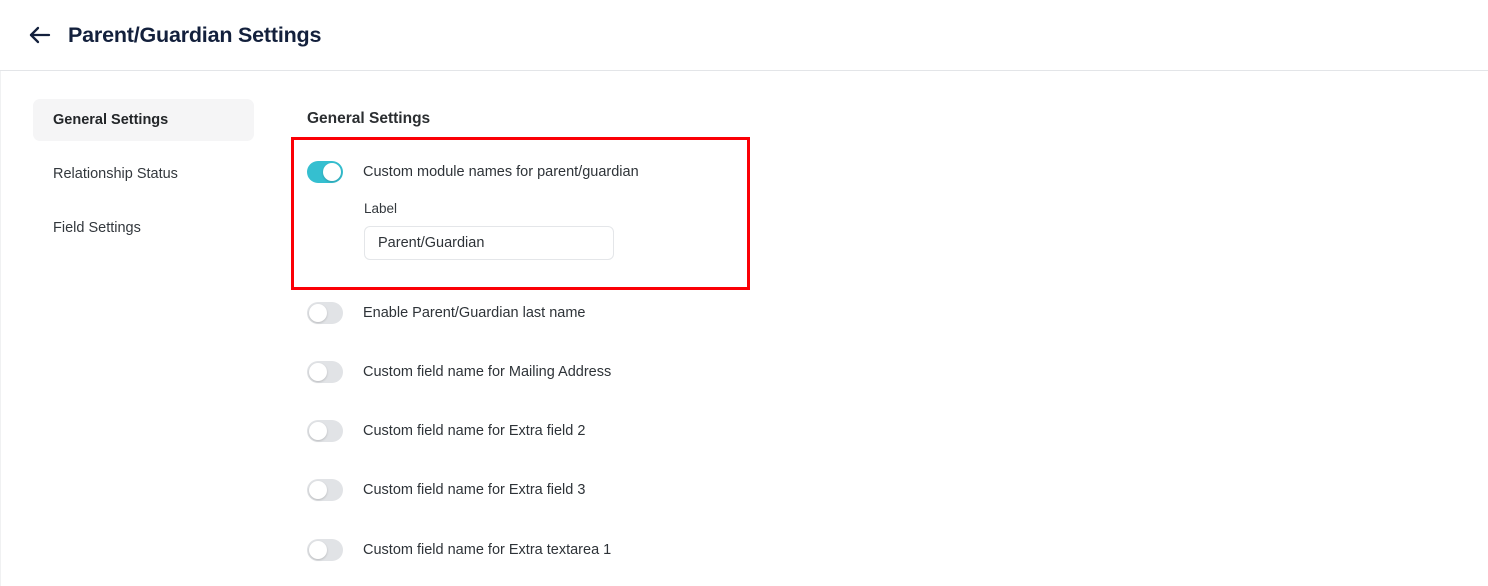  Describe the element at coordinates (97, 228) in the screenshot. I see `sidebar-item-label: Field Settings` at that location.